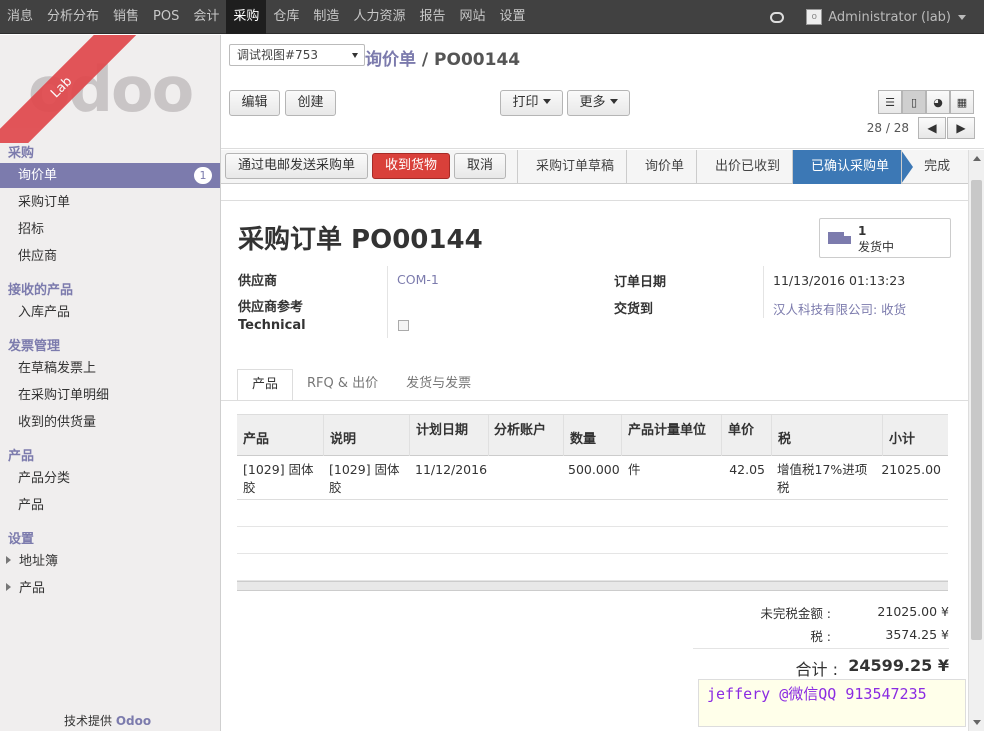  Describe the element at coordinates (296, 166) in the screenshot. I see `send-po-email-button: 通过电邮发送采购单` at that location.